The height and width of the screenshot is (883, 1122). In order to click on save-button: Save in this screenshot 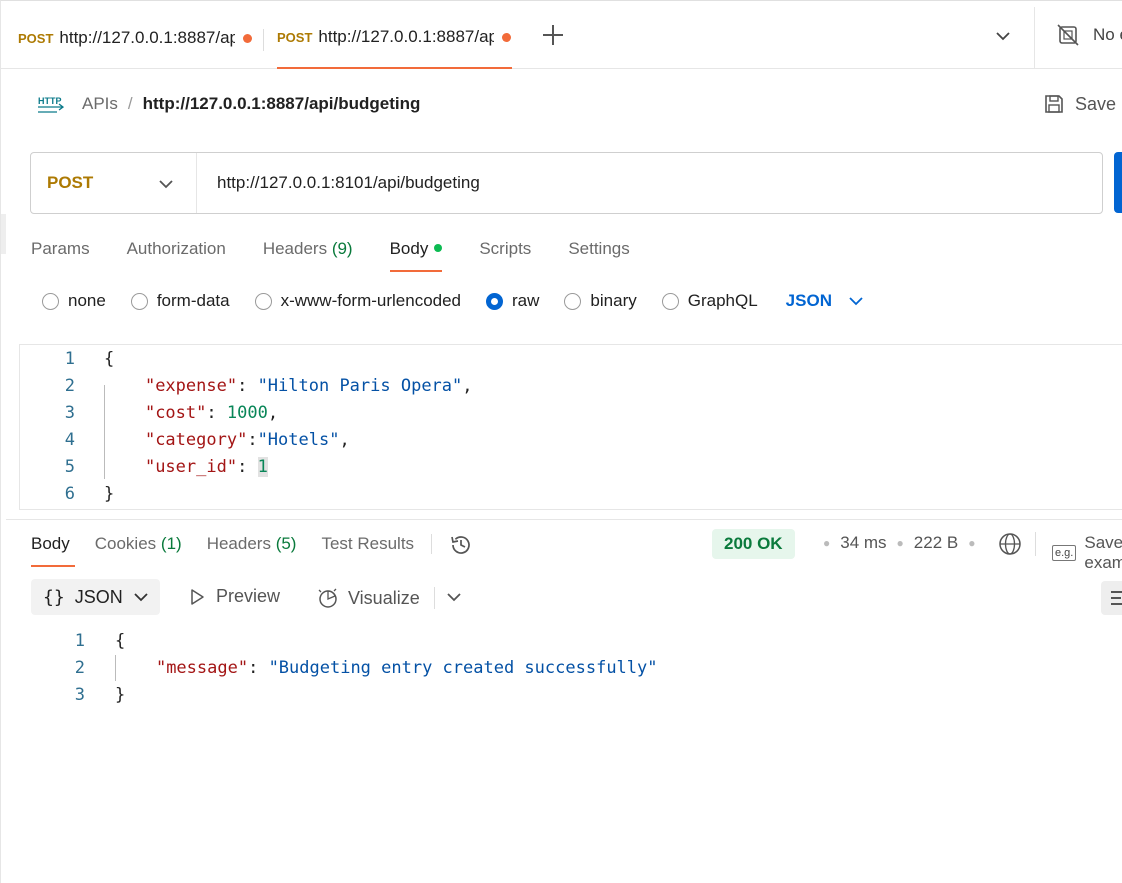, I will do `click(1079, 104)`.